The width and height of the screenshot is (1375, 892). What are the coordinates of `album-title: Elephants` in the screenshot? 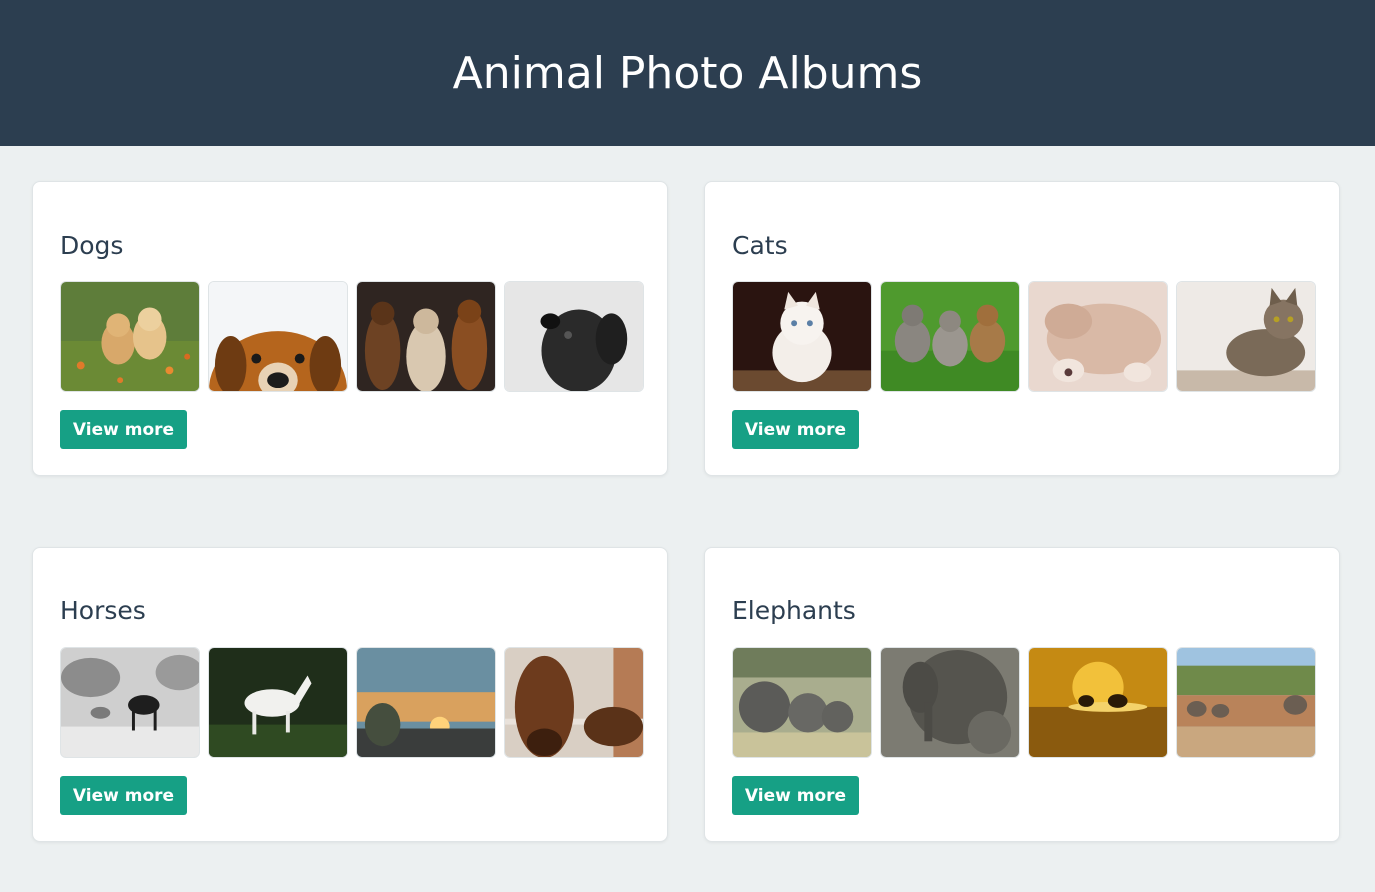 It's located at (794, 610).